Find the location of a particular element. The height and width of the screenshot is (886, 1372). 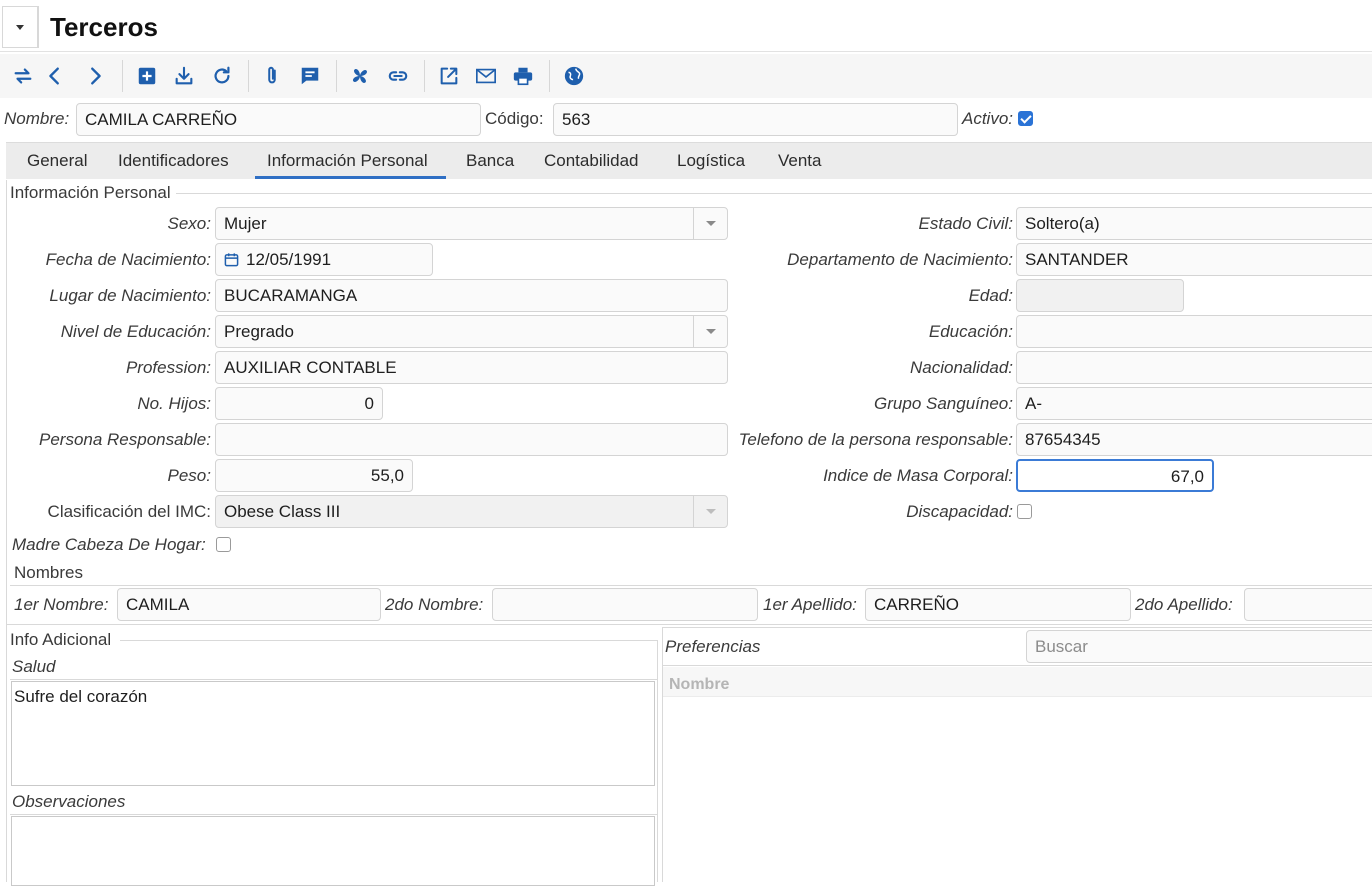

switch-icon is located at coordinates (23, 76).